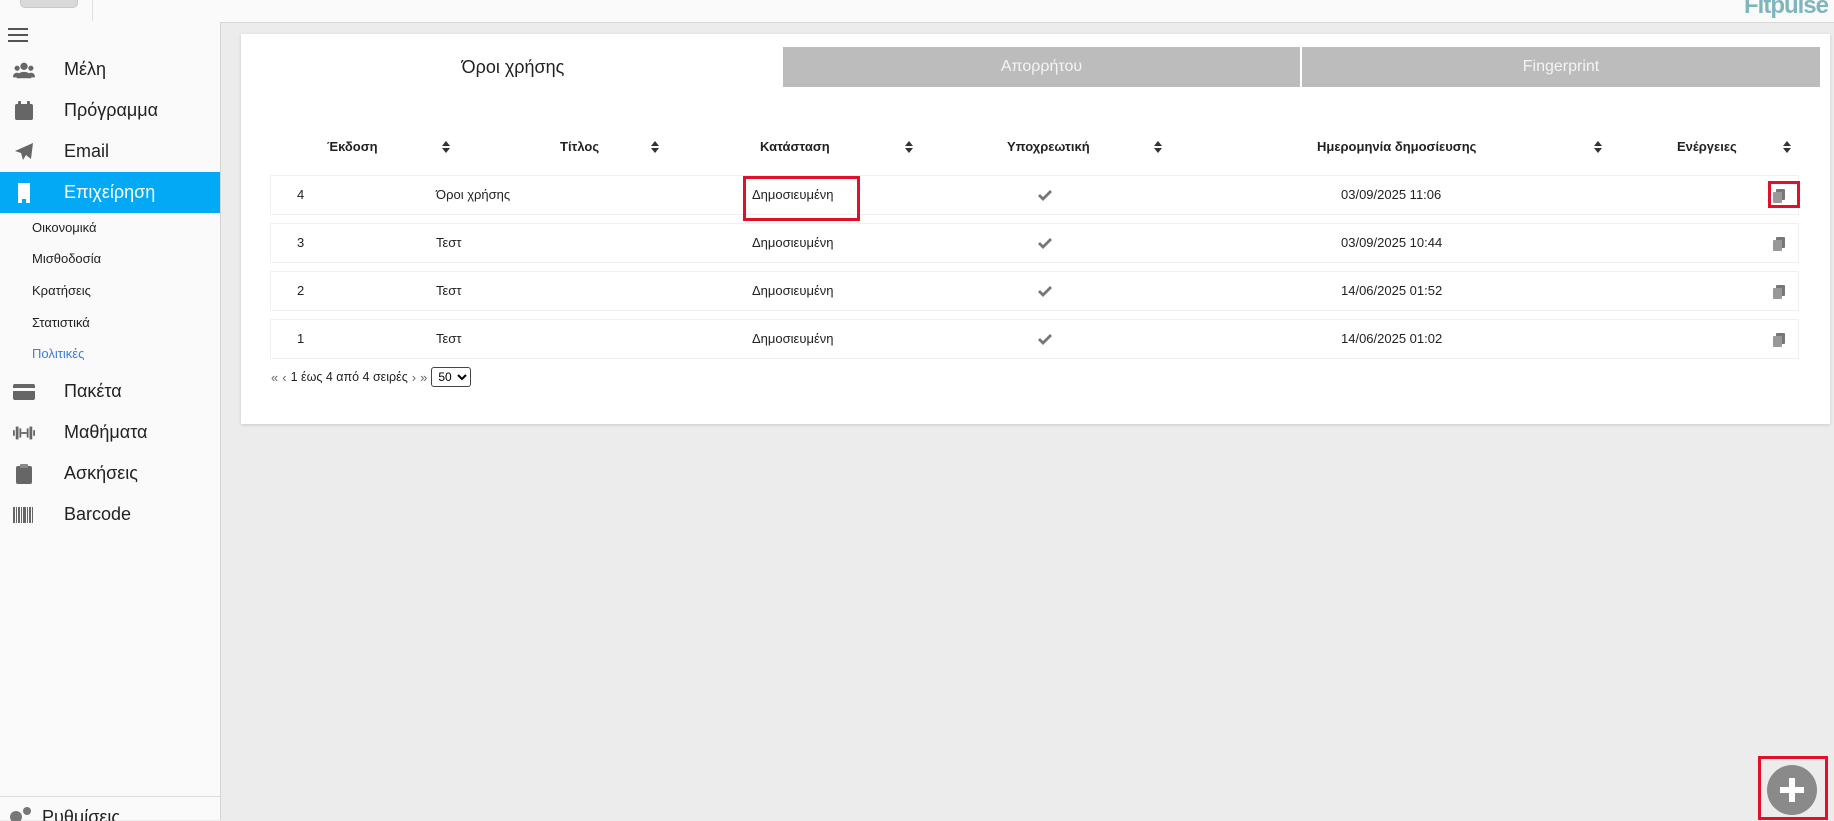 Image resolution: width=1834 pixels, height=821 pixels. I want to click on cell-publish-date: 03/09/2025 11:06, so click(1391, 194).